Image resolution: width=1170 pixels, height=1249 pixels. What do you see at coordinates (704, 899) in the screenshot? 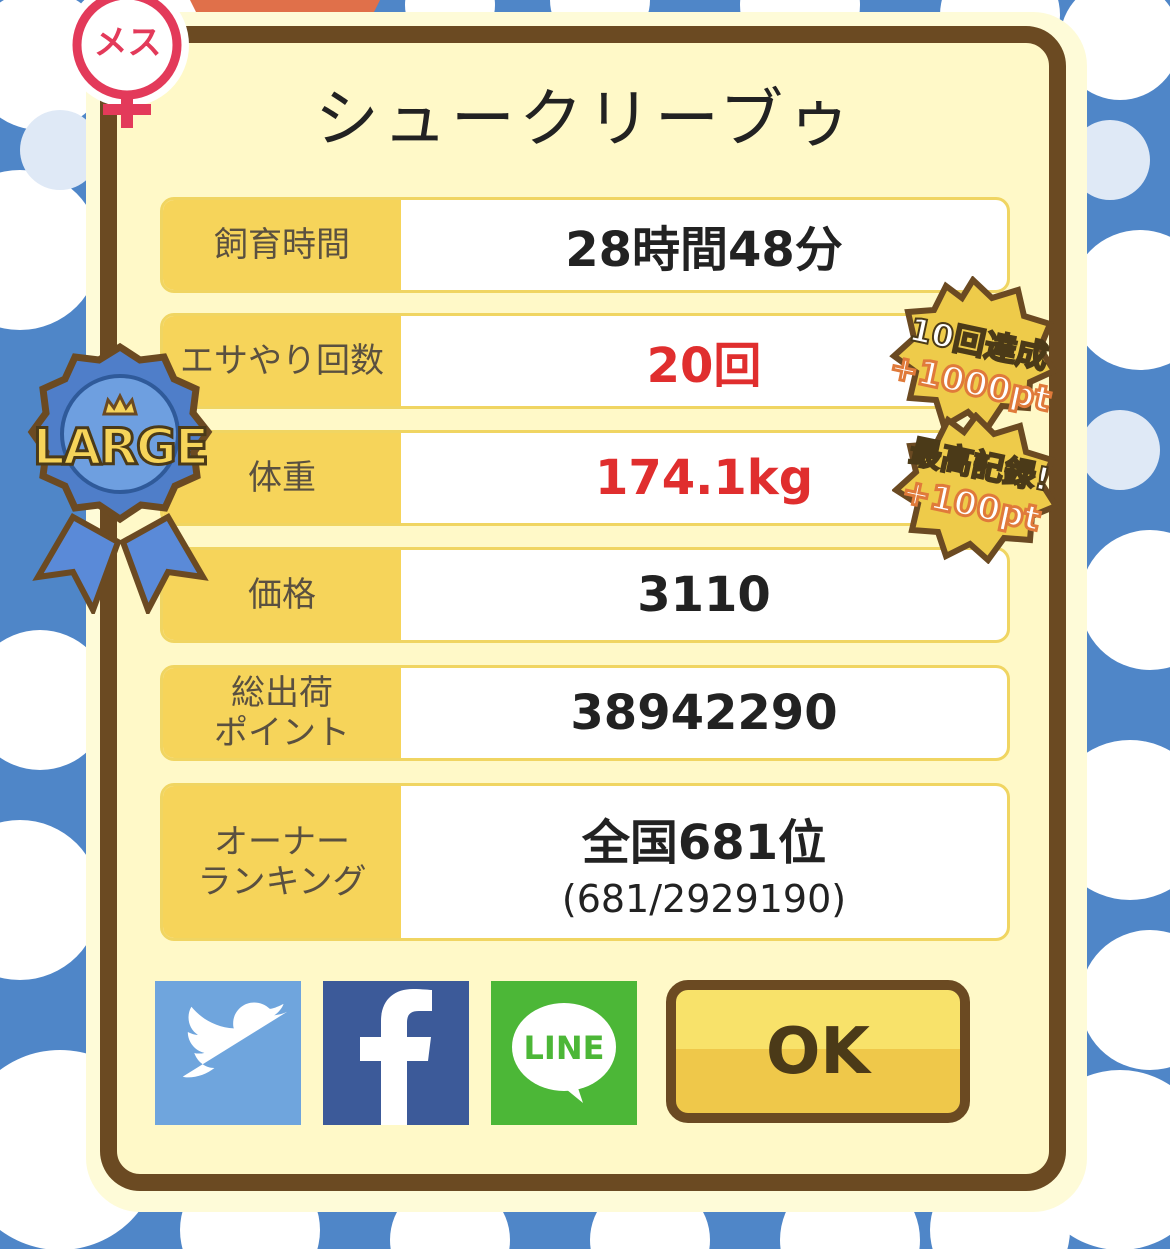
I see `ranking-detail: (681/2929190)` at bounding box center [704, 899].